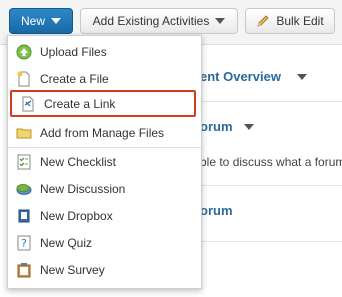 This screenshot has width=342, height=297. I want to click on menu-item-new-discussion: New Discussion, so click(104, 188).